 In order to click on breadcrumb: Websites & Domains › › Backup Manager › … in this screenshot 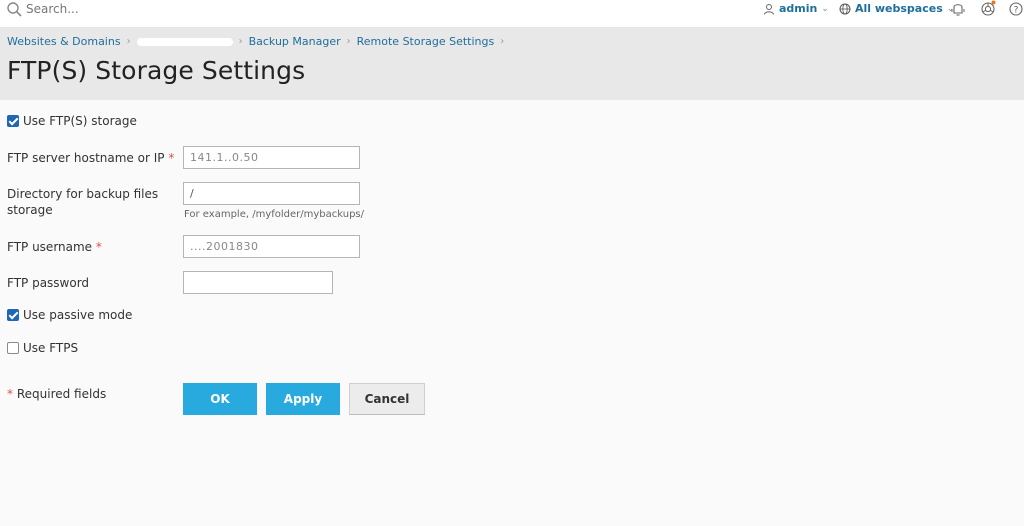, I will do `click(258, 41)`.